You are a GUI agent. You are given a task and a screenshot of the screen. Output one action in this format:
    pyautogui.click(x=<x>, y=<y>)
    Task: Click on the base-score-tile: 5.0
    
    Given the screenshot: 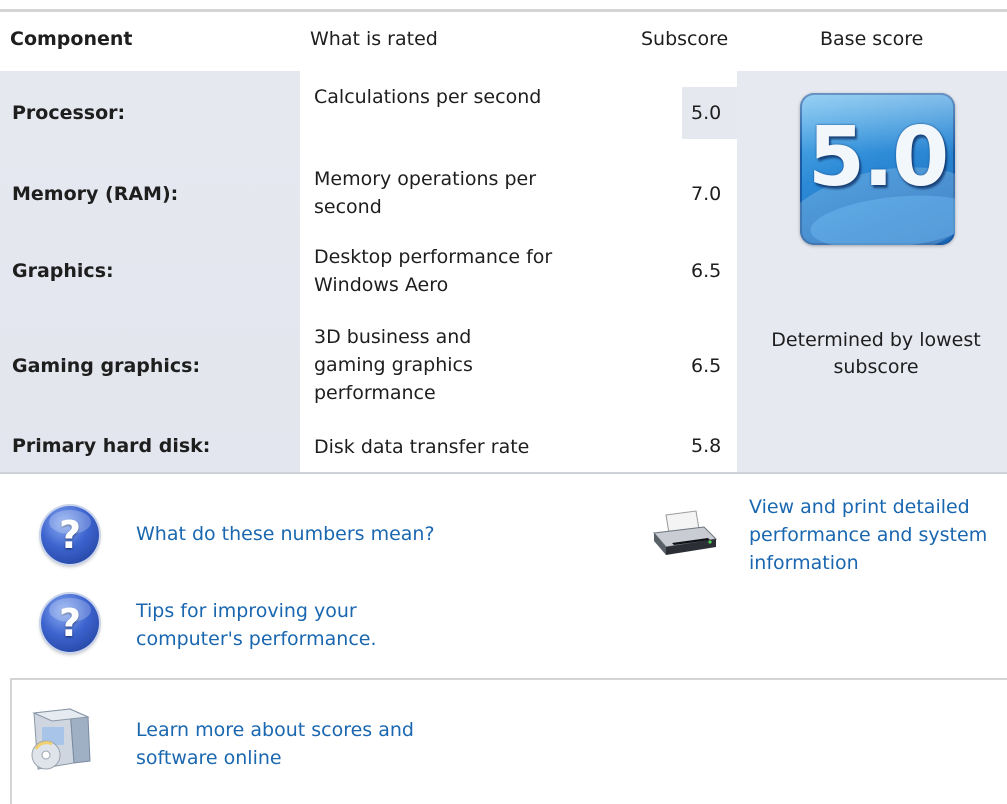 What is the action you would take?
    pyautogui.click(x=877, y=169)
    